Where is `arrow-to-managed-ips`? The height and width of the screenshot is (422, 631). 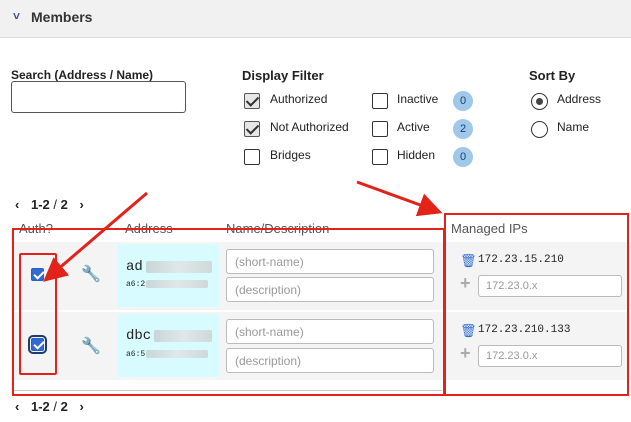
arrow-to-managed-ips is located at coordinates (399, 198).